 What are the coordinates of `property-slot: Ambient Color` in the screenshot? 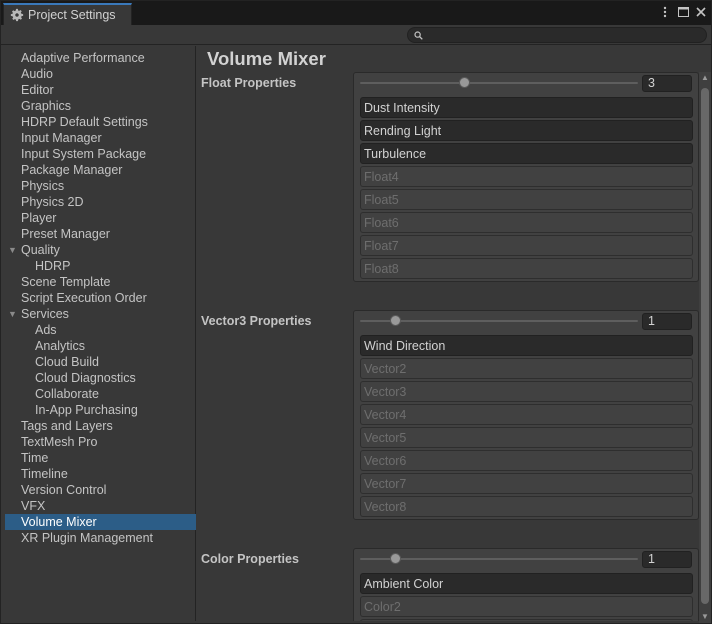 It's located at (526, 583).